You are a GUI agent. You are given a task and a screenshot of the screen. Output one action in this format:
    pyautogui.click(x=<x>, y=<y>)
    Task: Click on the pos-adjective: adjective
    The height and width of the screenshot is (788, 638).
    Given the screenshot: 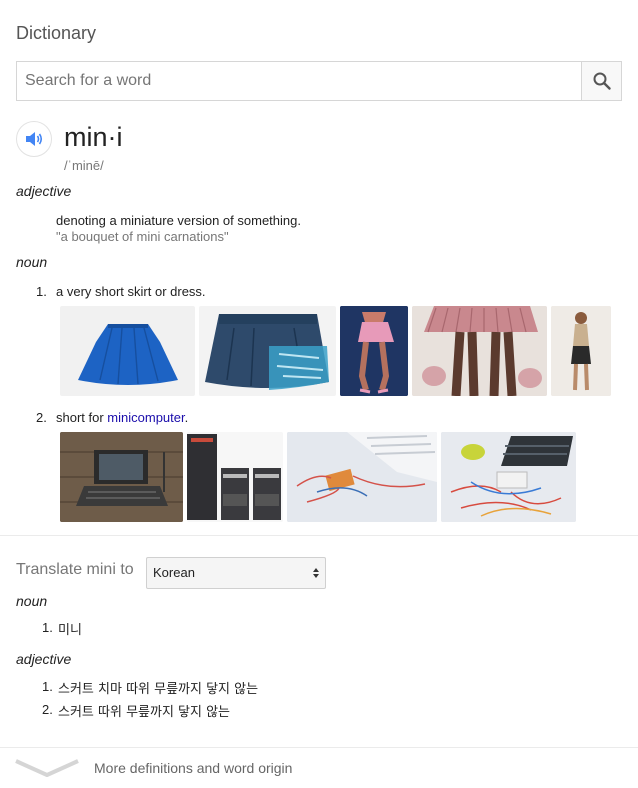 What is the action you would take?
    pyautogui.click(x=44, y=191)
    